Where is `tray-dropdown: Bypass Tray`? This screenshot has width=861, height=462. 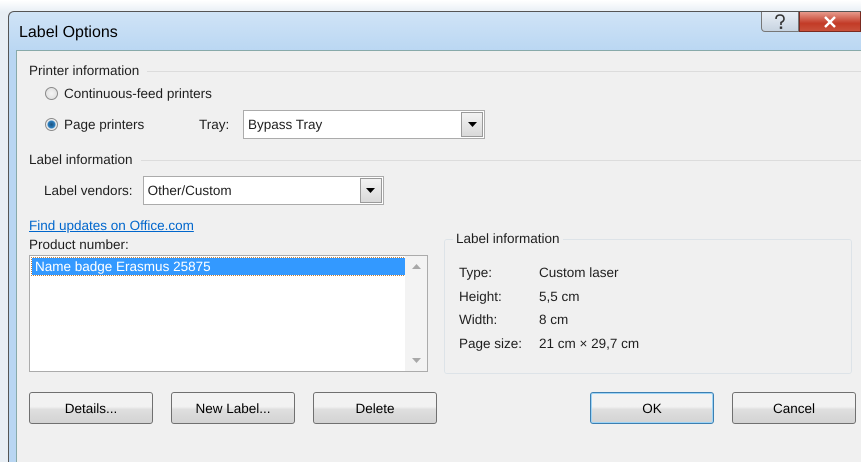 tray-dropdown: Bypass Tray is located at coordinates (364, 124).